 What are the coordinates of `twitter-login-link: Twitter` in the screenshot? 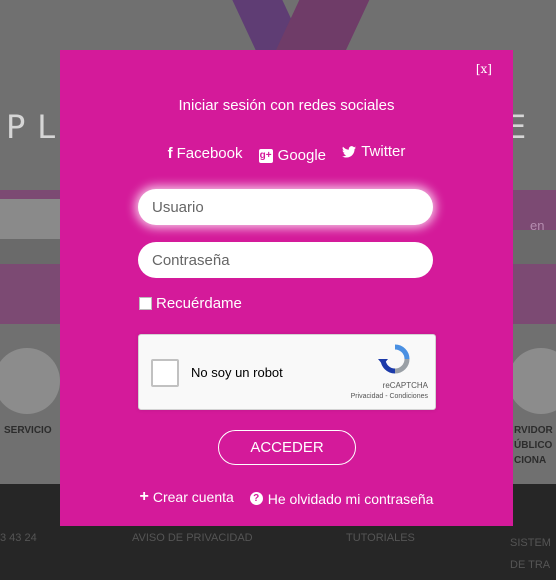 It's located at (373, 151).